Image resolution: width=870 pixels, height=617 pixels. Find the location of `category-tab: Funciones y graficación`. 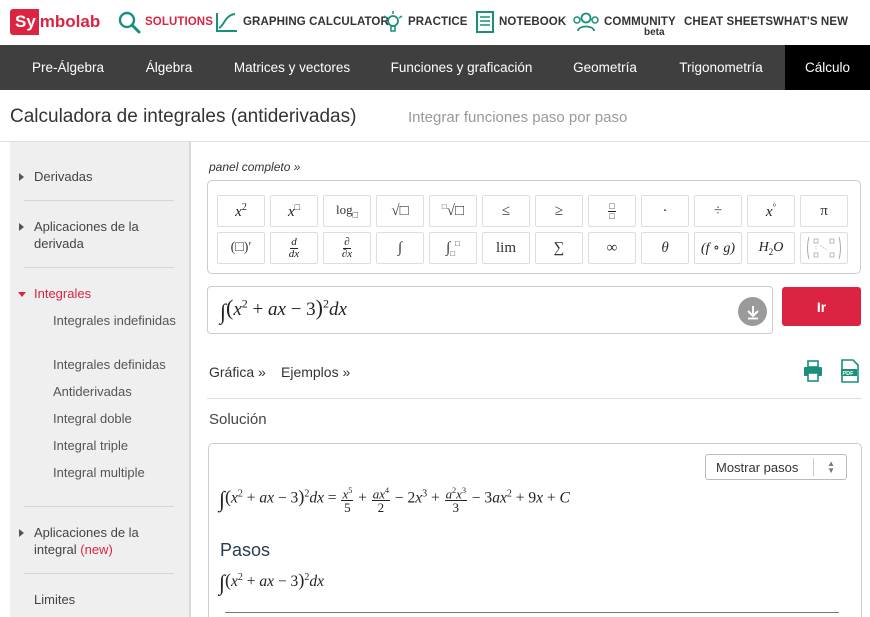

category-tab: Funciones y graficación is located at coordinates (461, 67).